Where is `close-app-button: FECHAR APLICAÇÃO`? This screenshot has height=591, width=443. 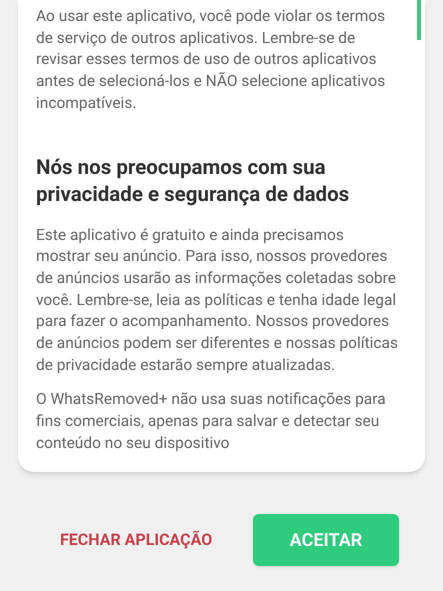 close-app-button: FECHAR APLICAÇÃO is located at coordinates (136, 540).